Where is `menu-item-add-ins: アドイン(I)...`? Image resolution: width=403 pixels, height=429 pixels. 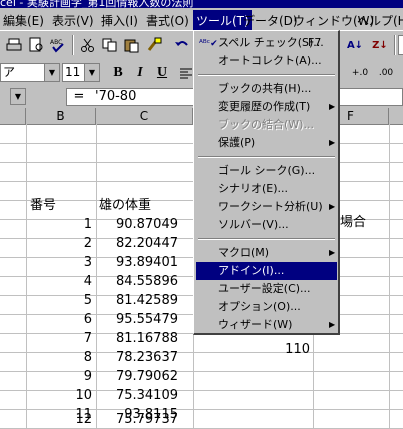 menu-item-add-ins: アドイン(I)... is located at coordinates (266, 271).